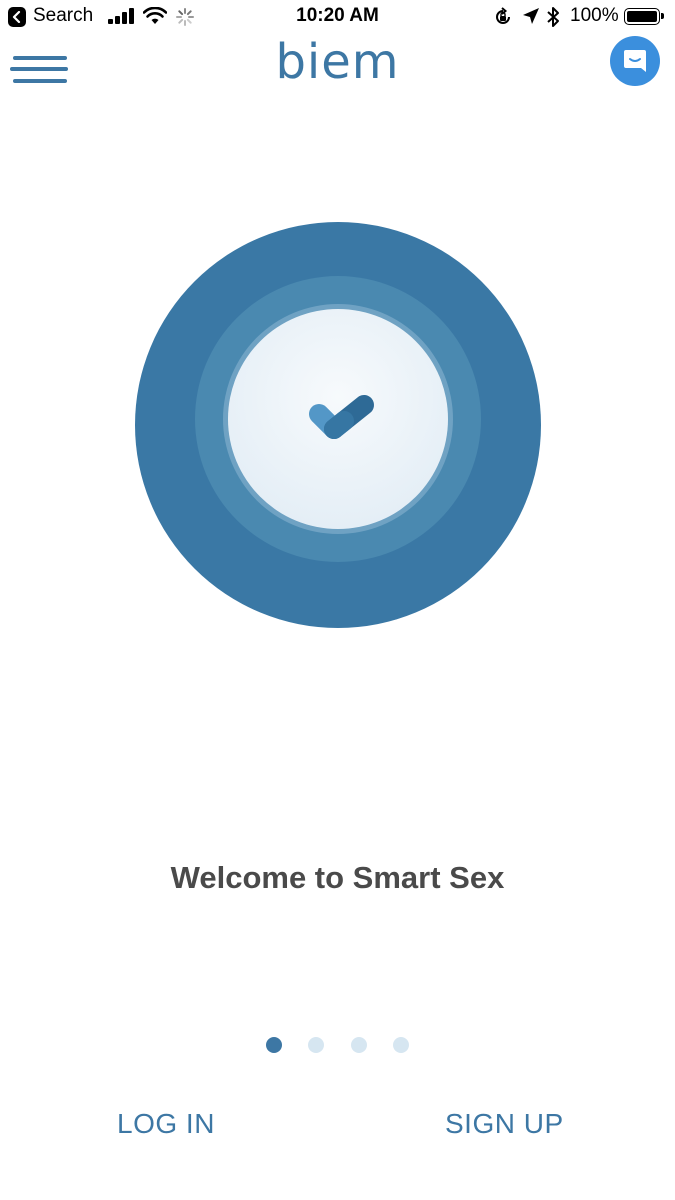 The width and height of the screenshot is (675, 1200). I want to click on page-indicator, so click(337, 1045).